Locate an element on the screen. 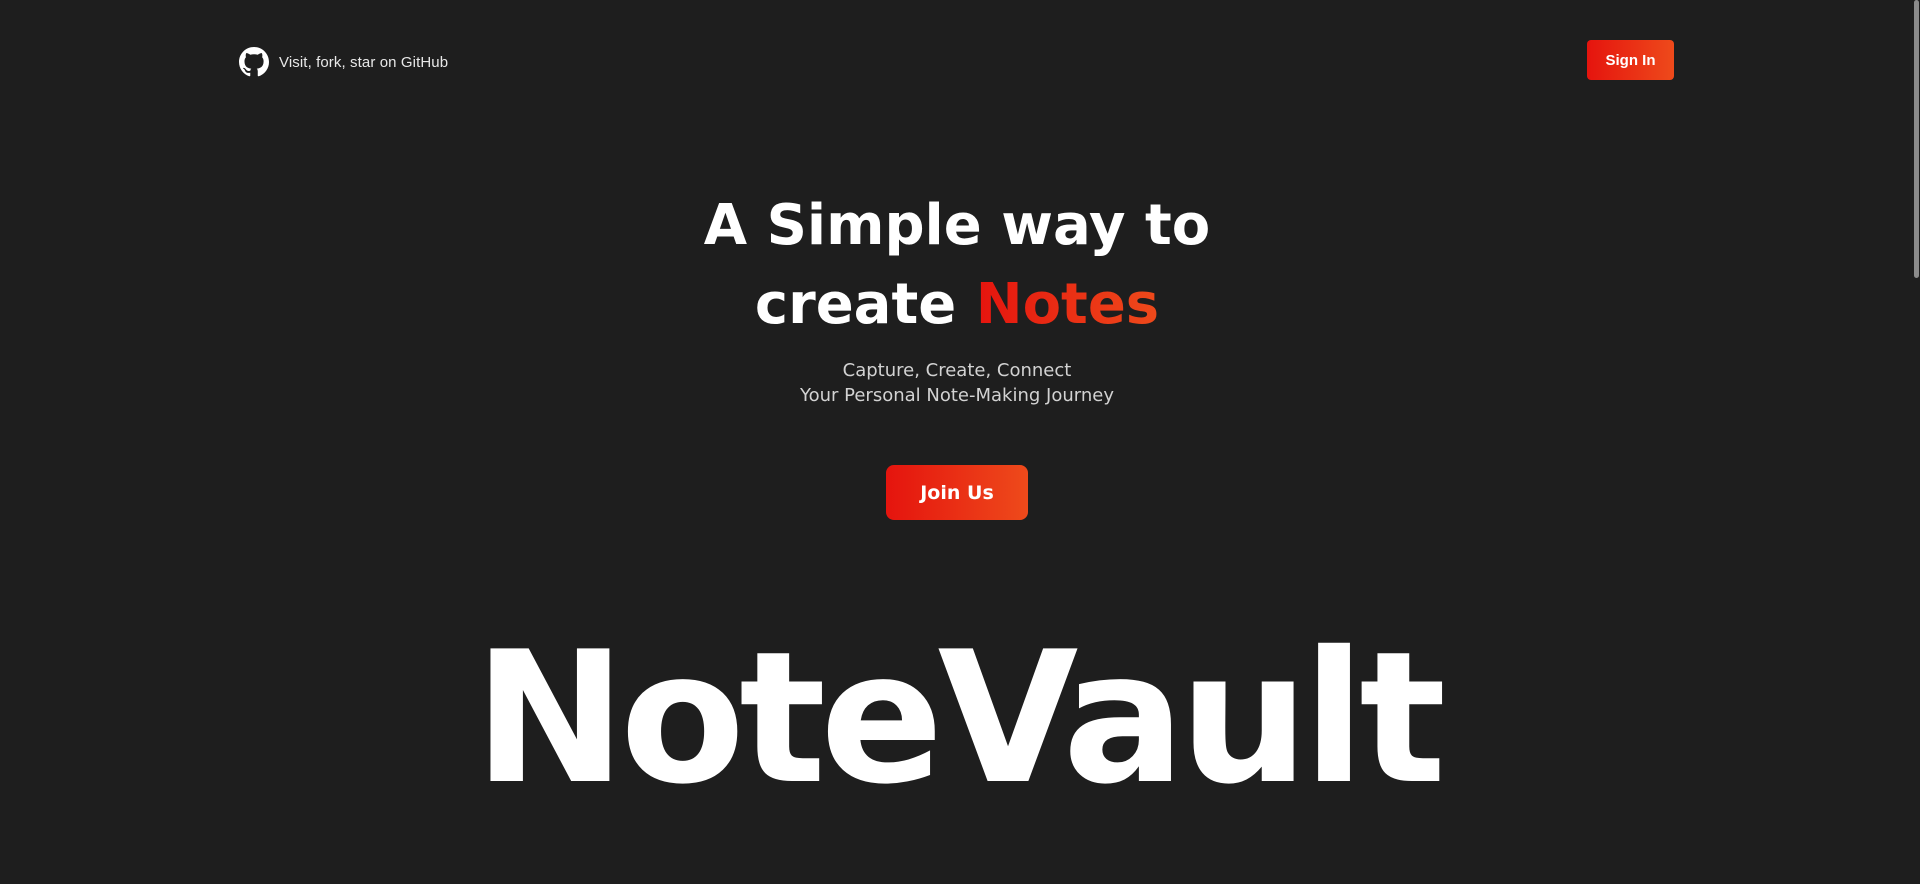  brand-wordmark: NoteVault is located at coordinates (959, 718).